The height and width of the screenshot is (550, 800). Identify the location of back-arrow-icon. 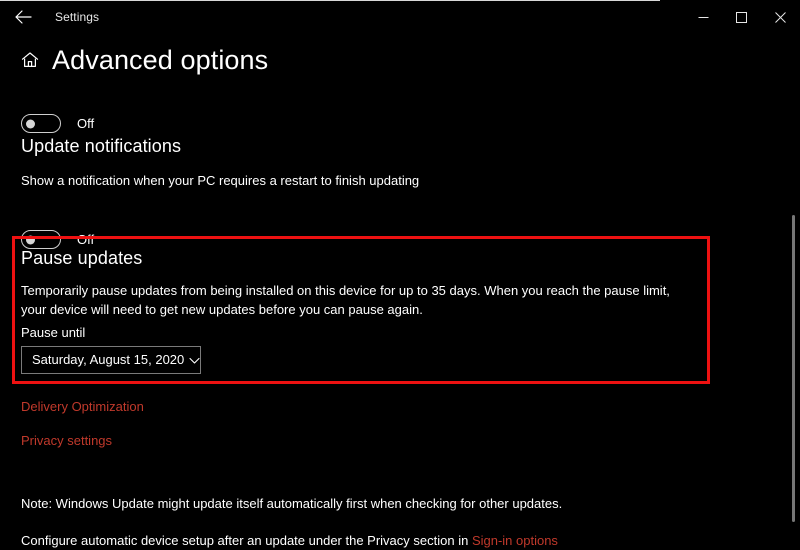
(23, 17).